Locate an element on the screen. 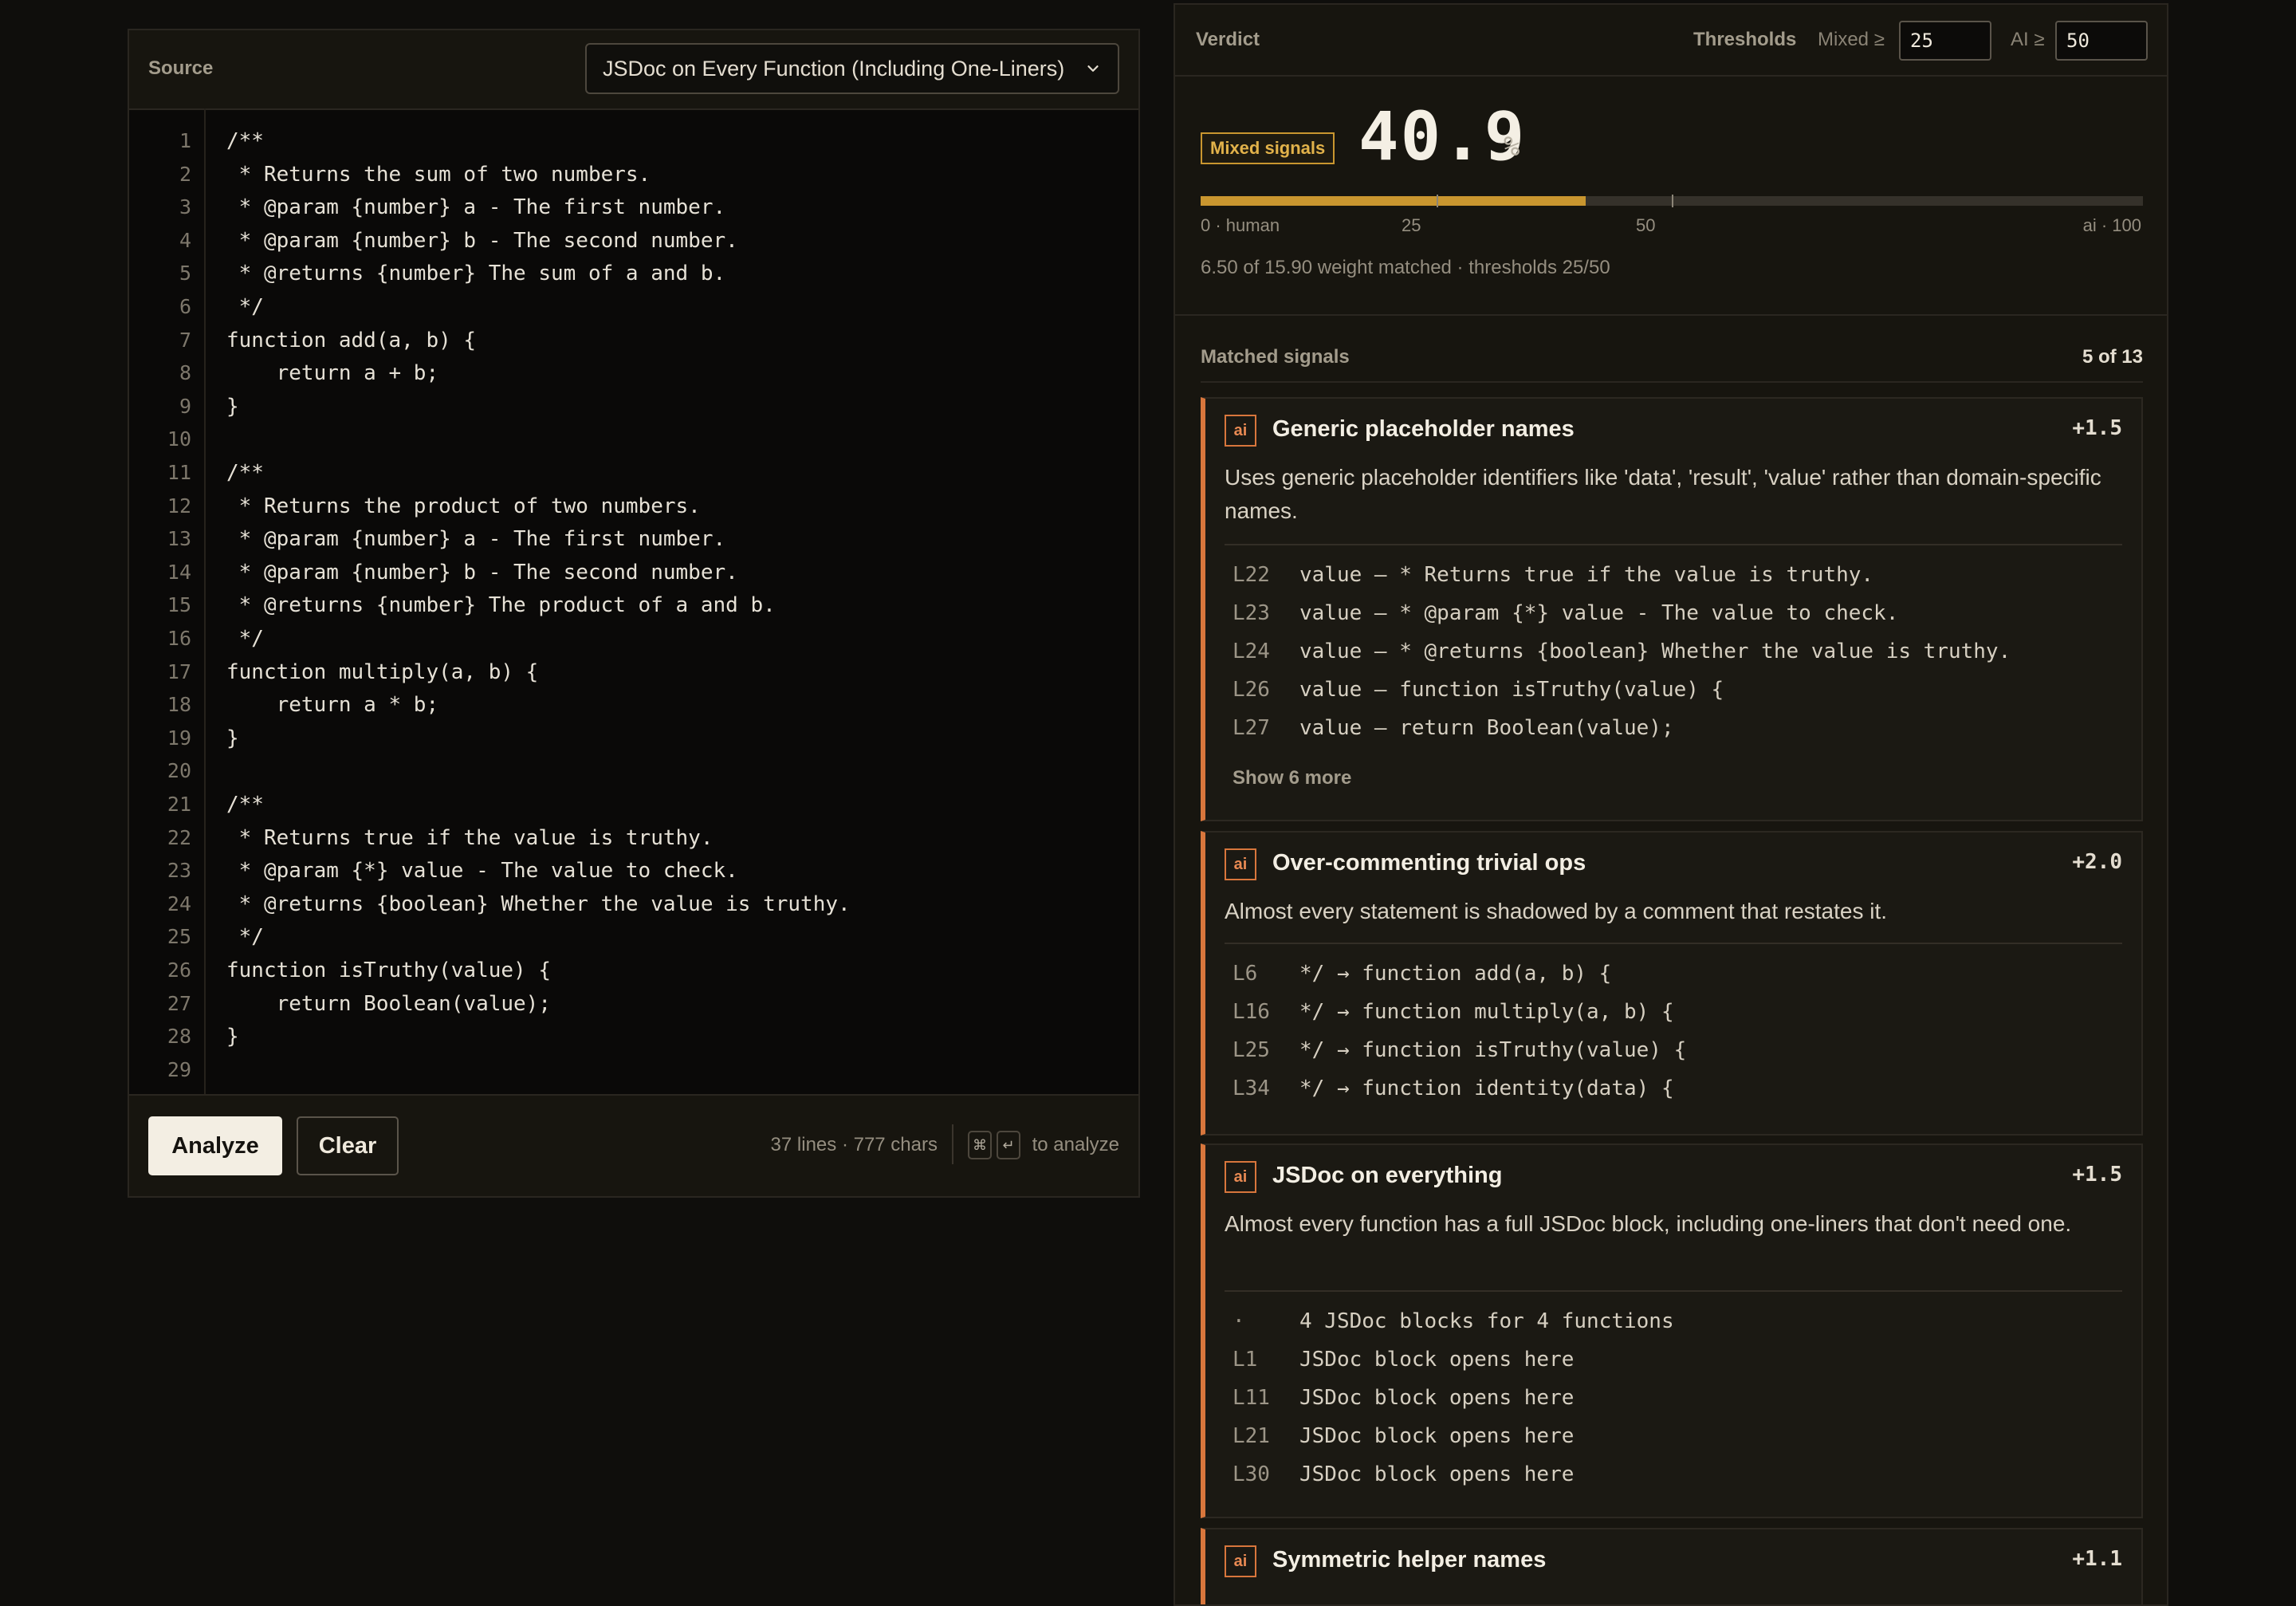 This screenshot has width=2296, height=1606. line-number: 25 is located at coordinates (179, 937).